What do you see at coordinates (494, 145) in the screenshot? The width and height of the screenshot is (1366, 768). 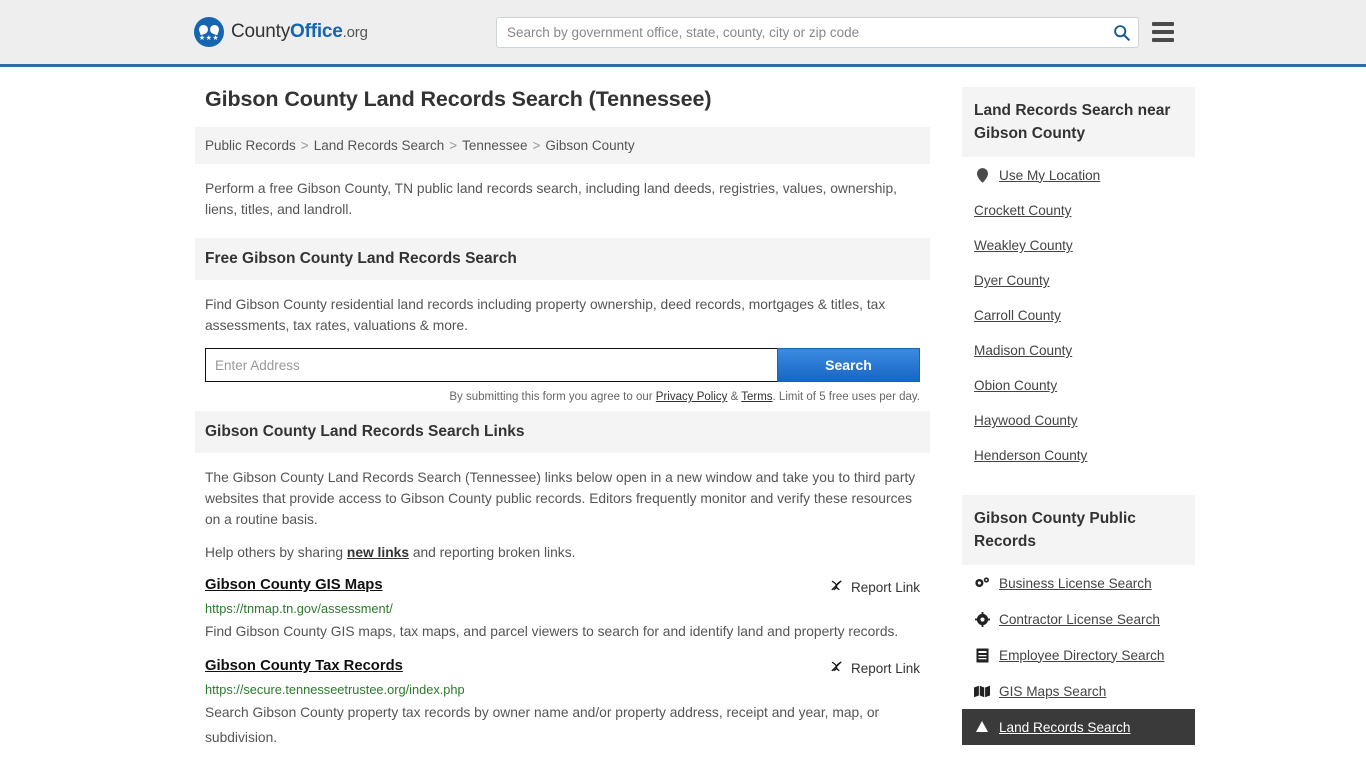 I see `breadcrumb-item-tennessee: Tennessee` at bounding box center [494, 145].